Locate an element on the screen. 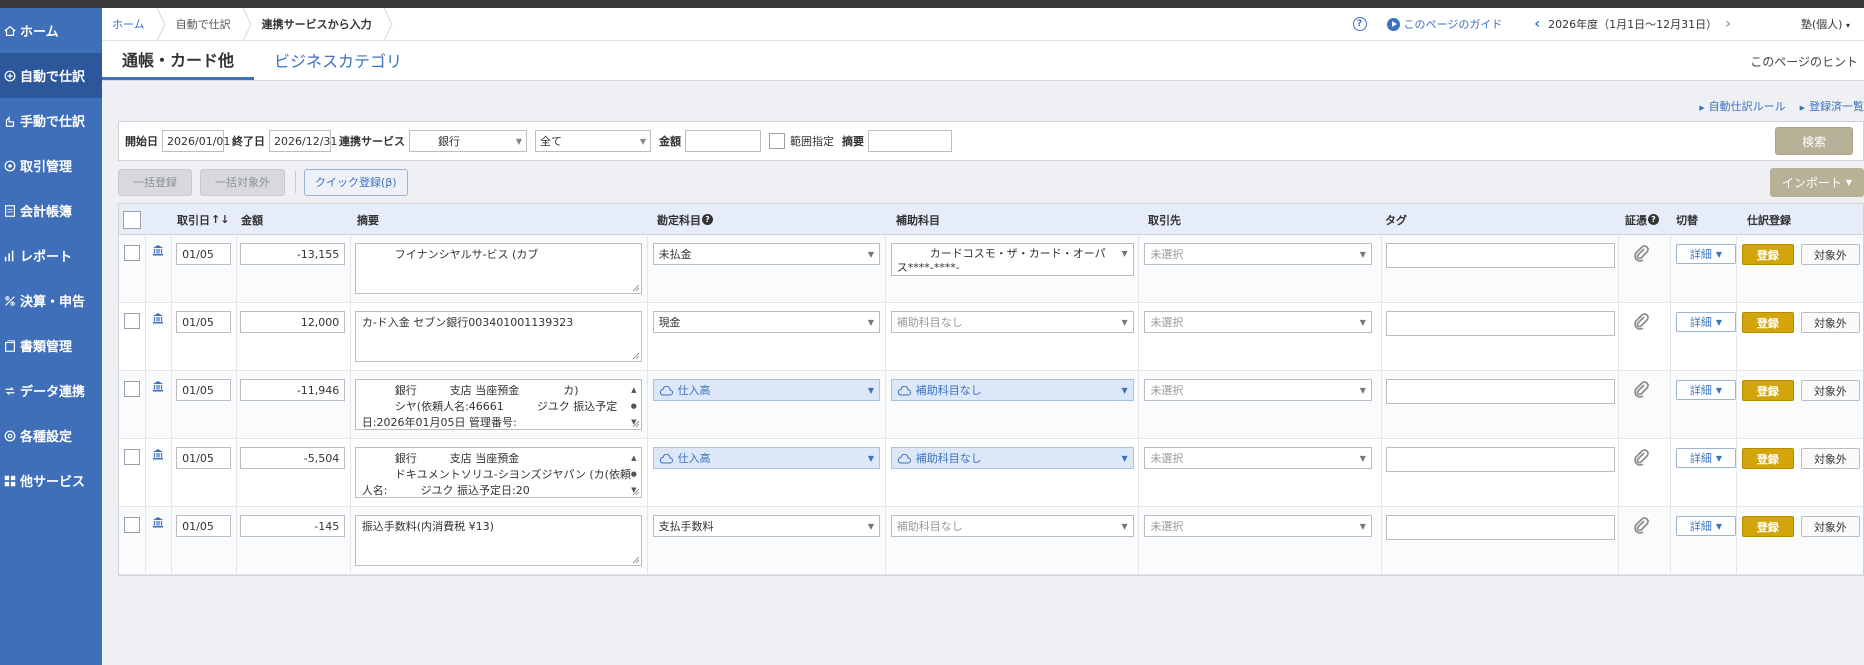 Image resolution: width=1864 pixels, height=665 pixels. sidebar-item-documents: 書類管理 is located at coordinates (51, 345).